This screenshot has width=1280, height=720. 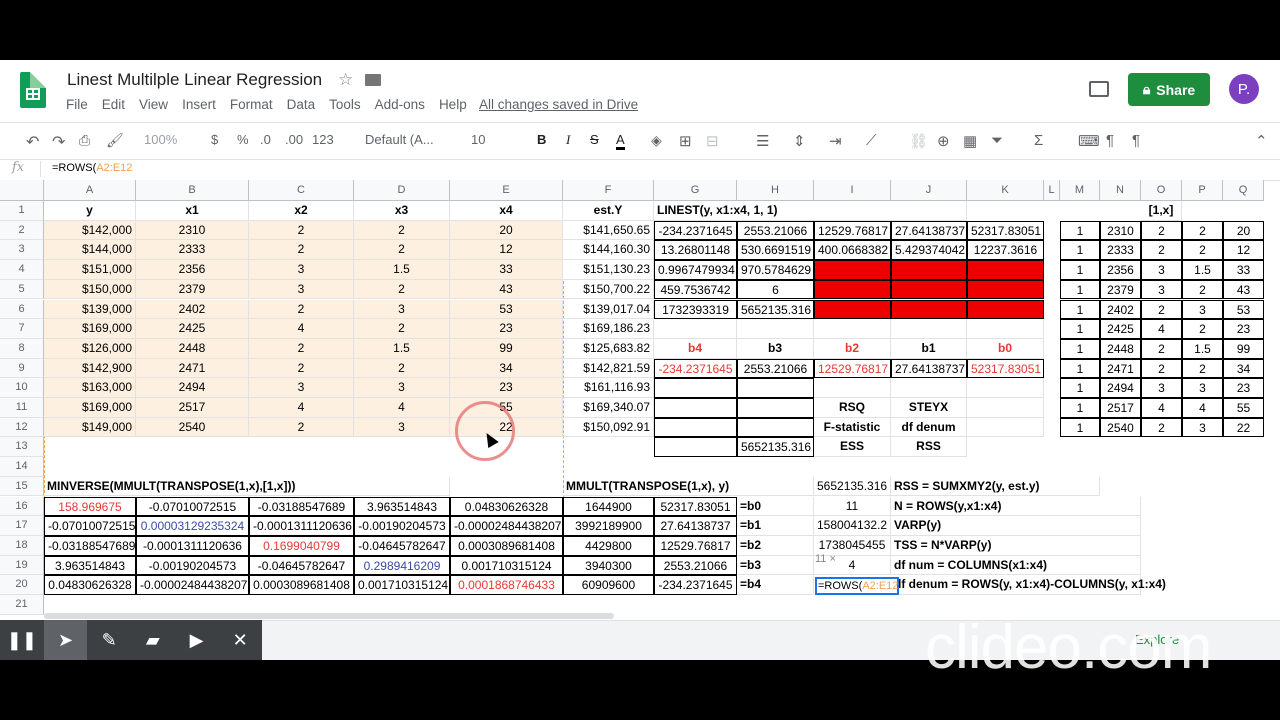 What do you see at coordinates (1202, 427) in the screenshot?
I see `cell-P12: 3` at bounding box center [1202, 427].